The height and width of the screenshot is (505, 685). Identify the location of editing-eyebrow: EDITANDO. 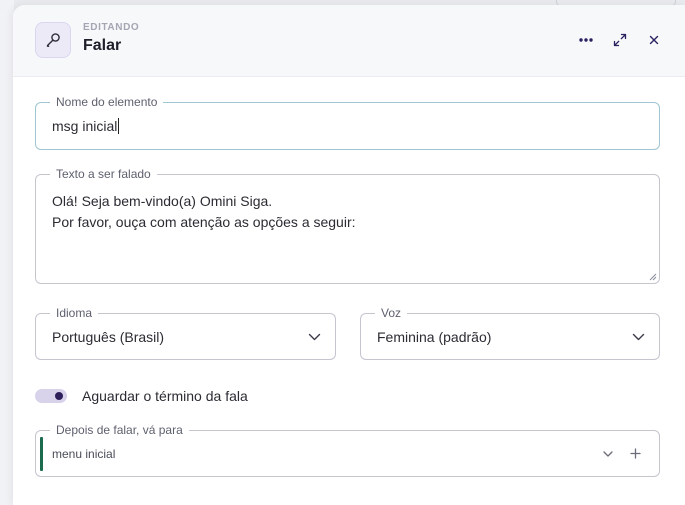
(111, 27).